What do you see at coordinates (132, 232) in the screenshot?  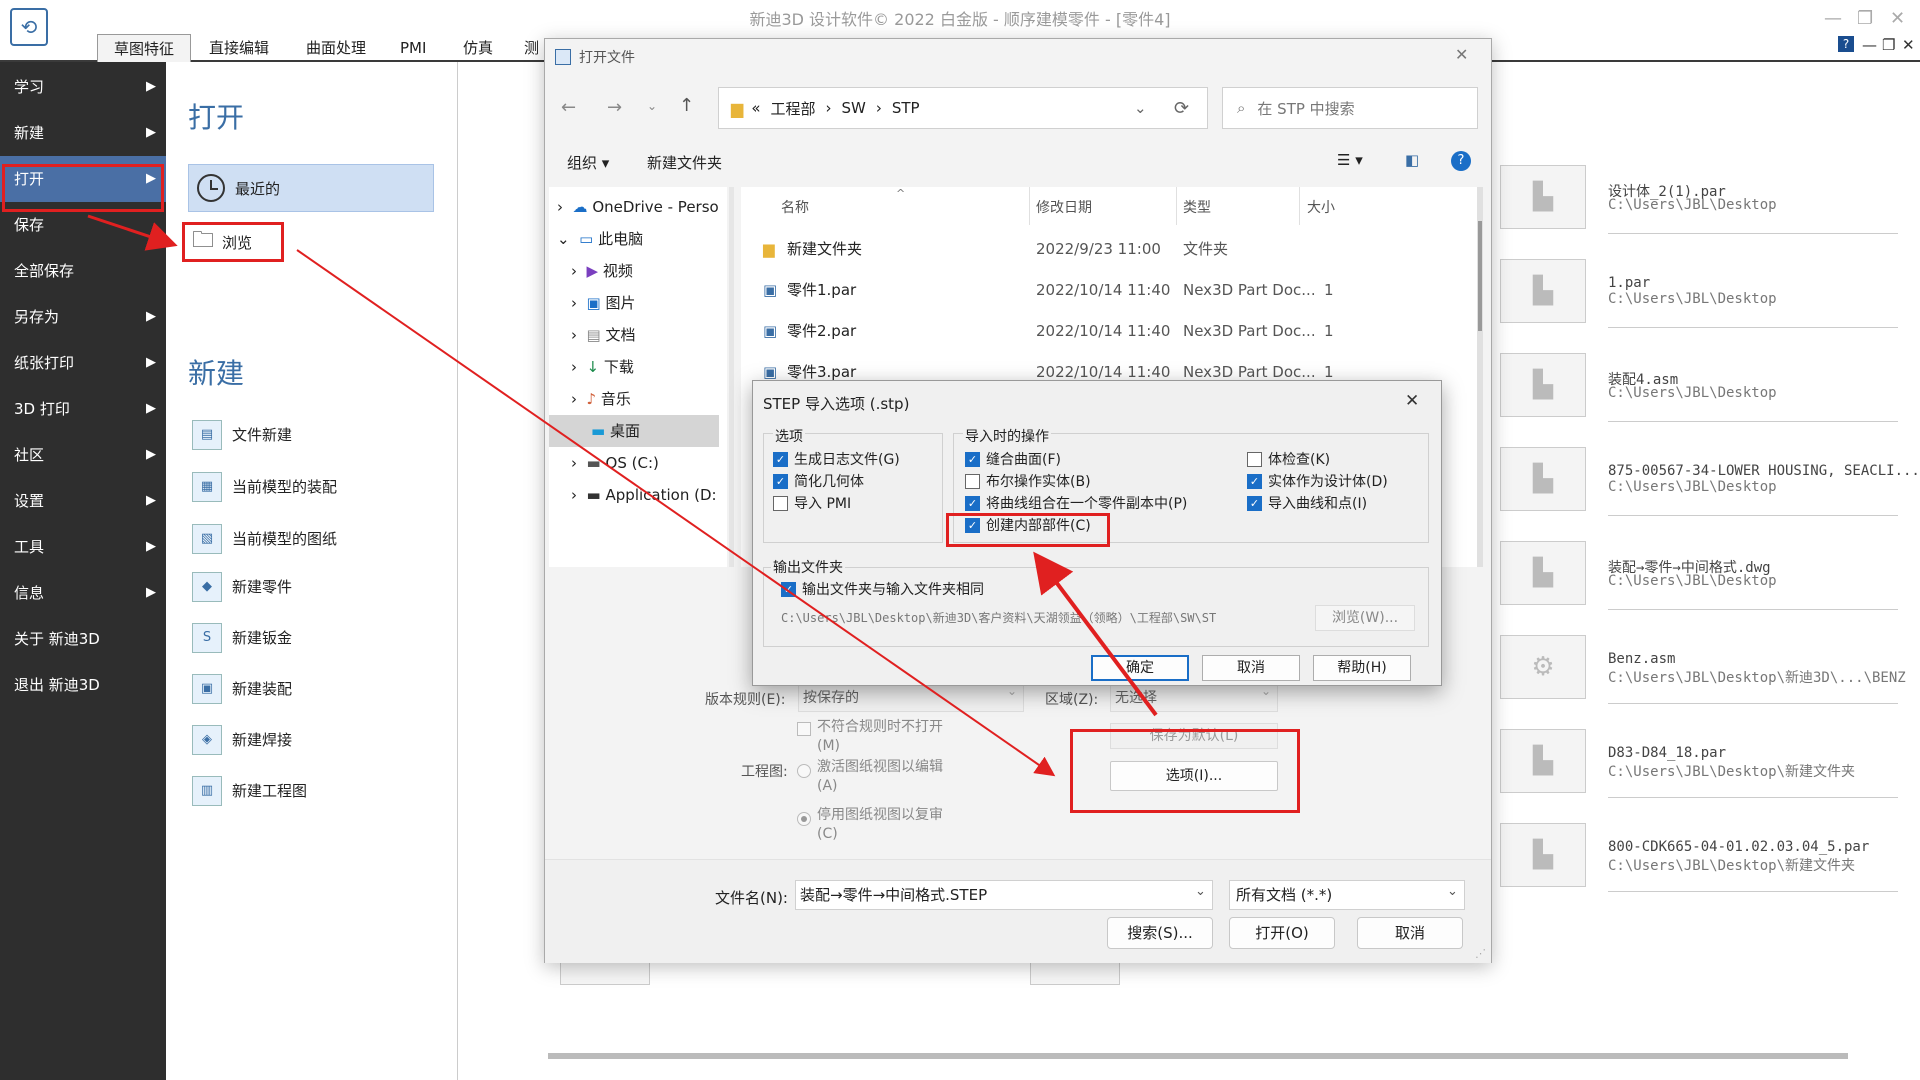 I see `arrow-open-to-browse` at bounding box center [132, 232].